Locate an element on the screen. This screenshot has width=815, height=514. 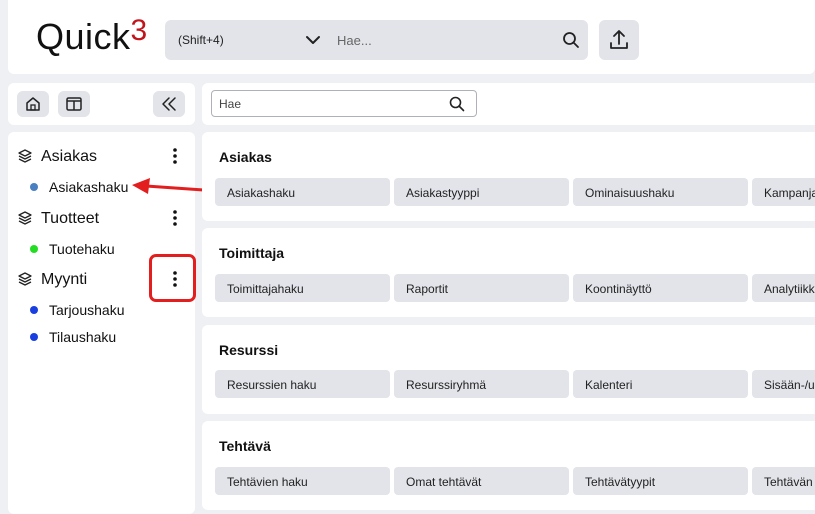
search-scope-select: (Shift+4) is located at coordinates (201, 40).